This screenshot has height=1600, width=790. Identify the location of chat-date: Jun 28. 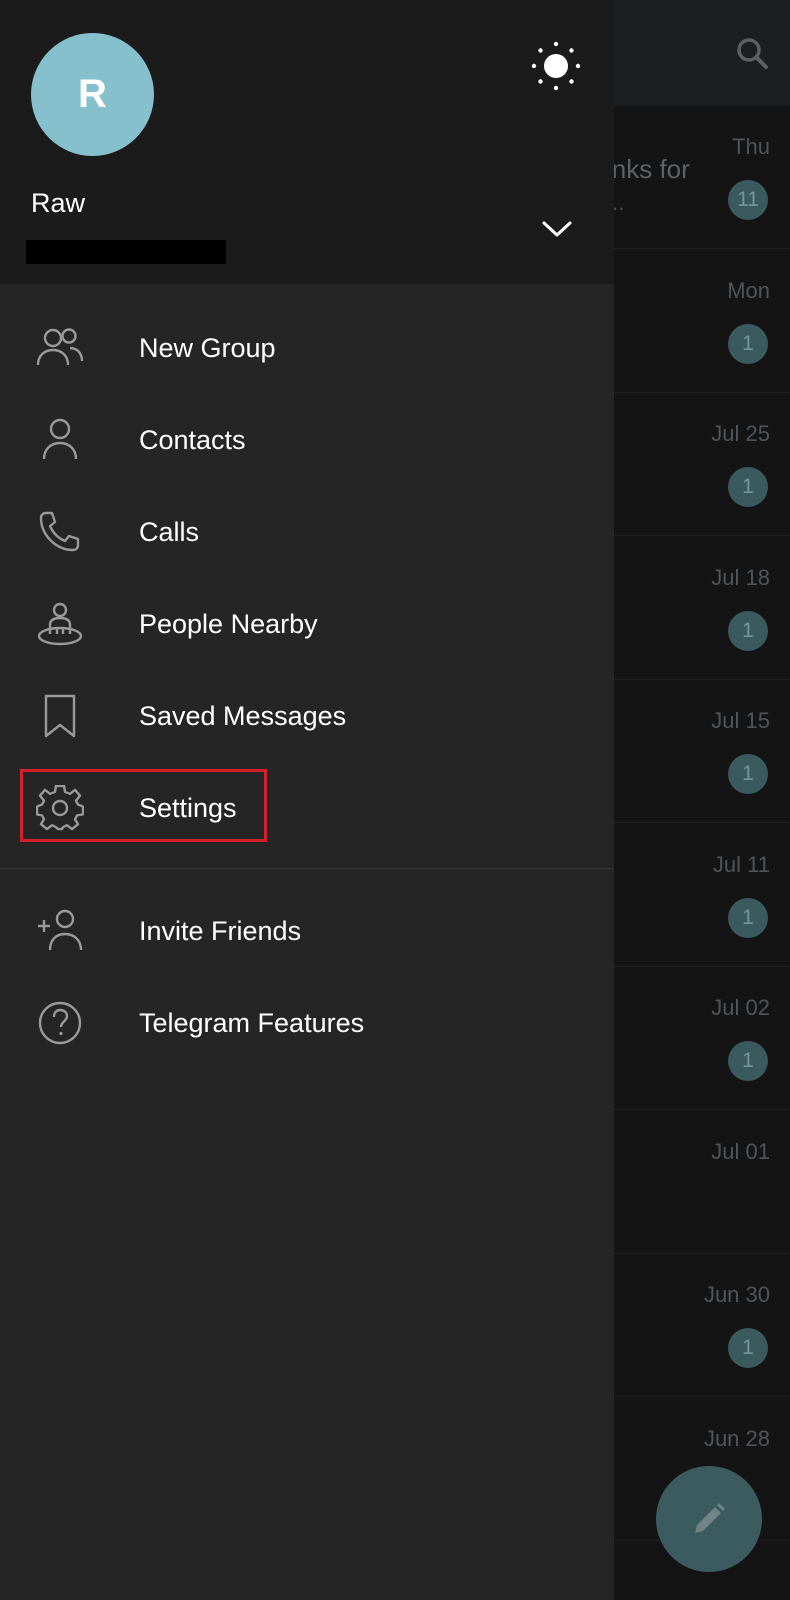
(736, 1438).